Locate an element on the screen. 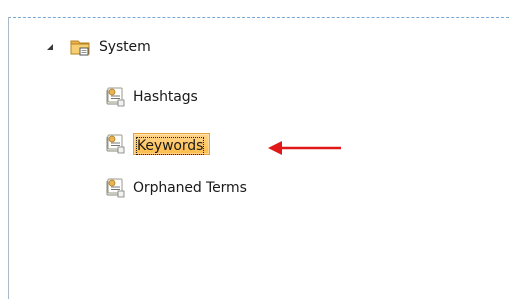 The height and width of the screenshot is (299, 509). selected-tree-node-label: Keywords is located at coordinates (172, 144).